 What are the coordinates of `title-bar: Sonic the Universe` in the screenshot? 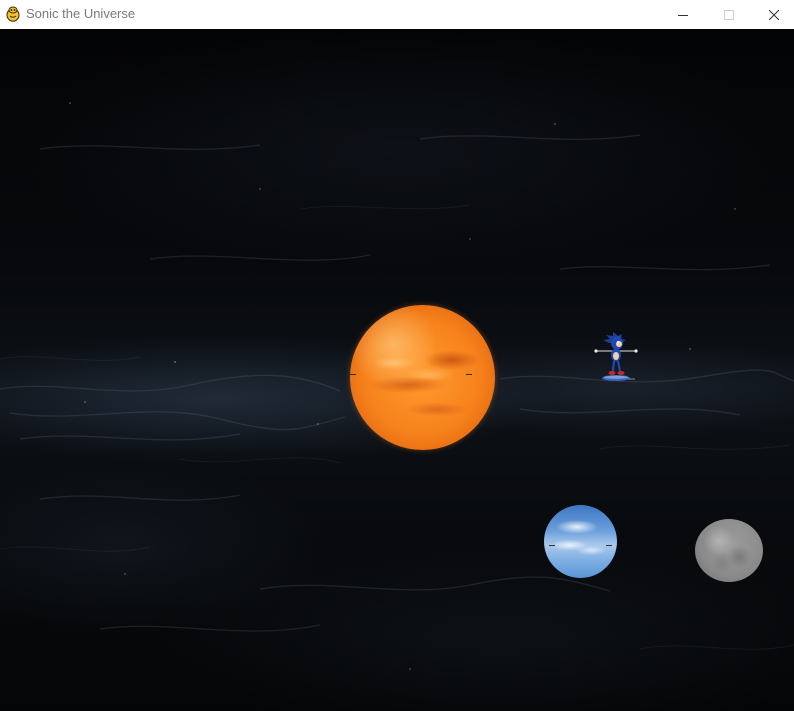 It's located at (397, 14).